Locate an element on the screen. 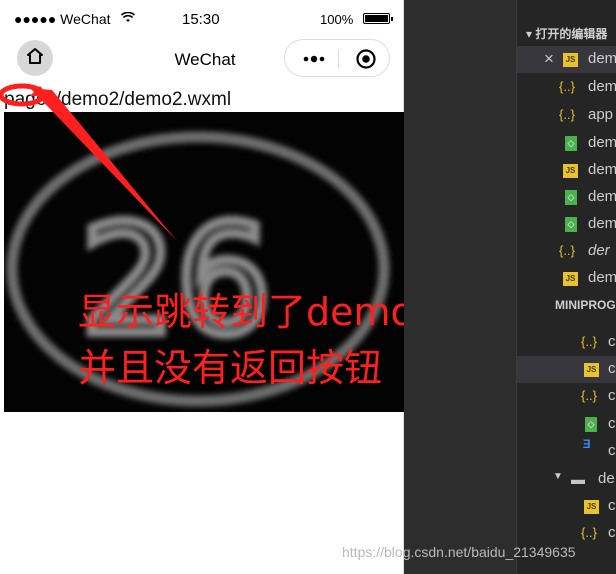 This screenshot has width=616, height=574. open-editor-item: {..} app is located at coordinates (566, 115).